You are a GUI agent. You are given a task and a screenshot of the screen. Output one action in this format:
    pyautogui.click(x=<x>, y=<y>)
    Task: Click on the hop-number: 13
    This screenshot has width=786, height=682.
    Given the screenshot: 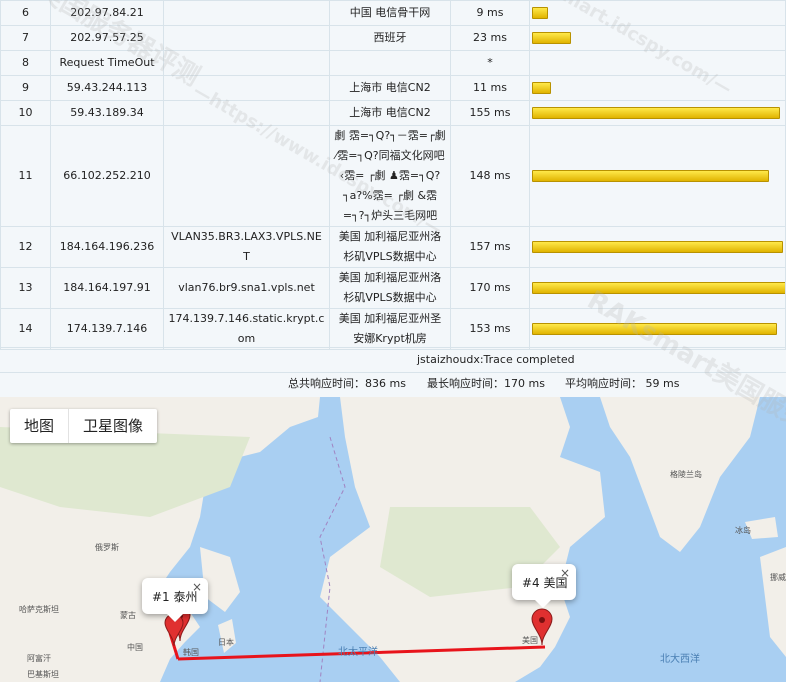 What is the action you would take?
    pyautogui.click(x=25, y=288)
    